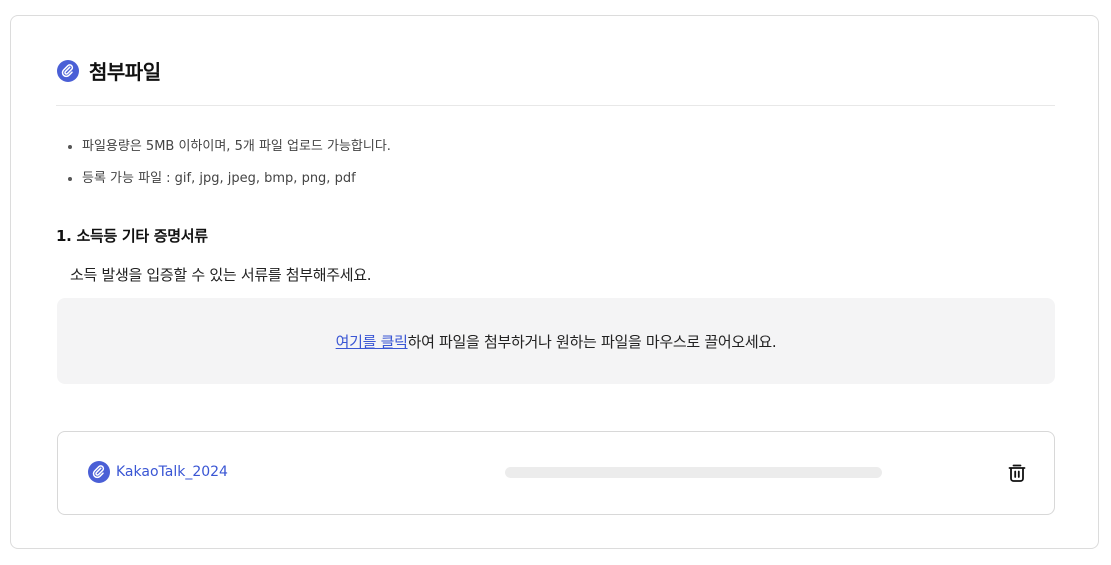 Image resolution: width=1111 pixels, height=565 pixels. I want to click on attachment-header: 첨부파일, so click(109, 70).